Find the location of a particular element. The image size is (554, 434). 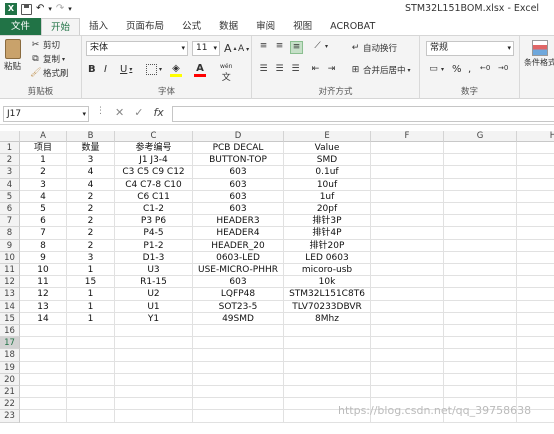

tab-view: 视图 is located at coordinates (302, 26).